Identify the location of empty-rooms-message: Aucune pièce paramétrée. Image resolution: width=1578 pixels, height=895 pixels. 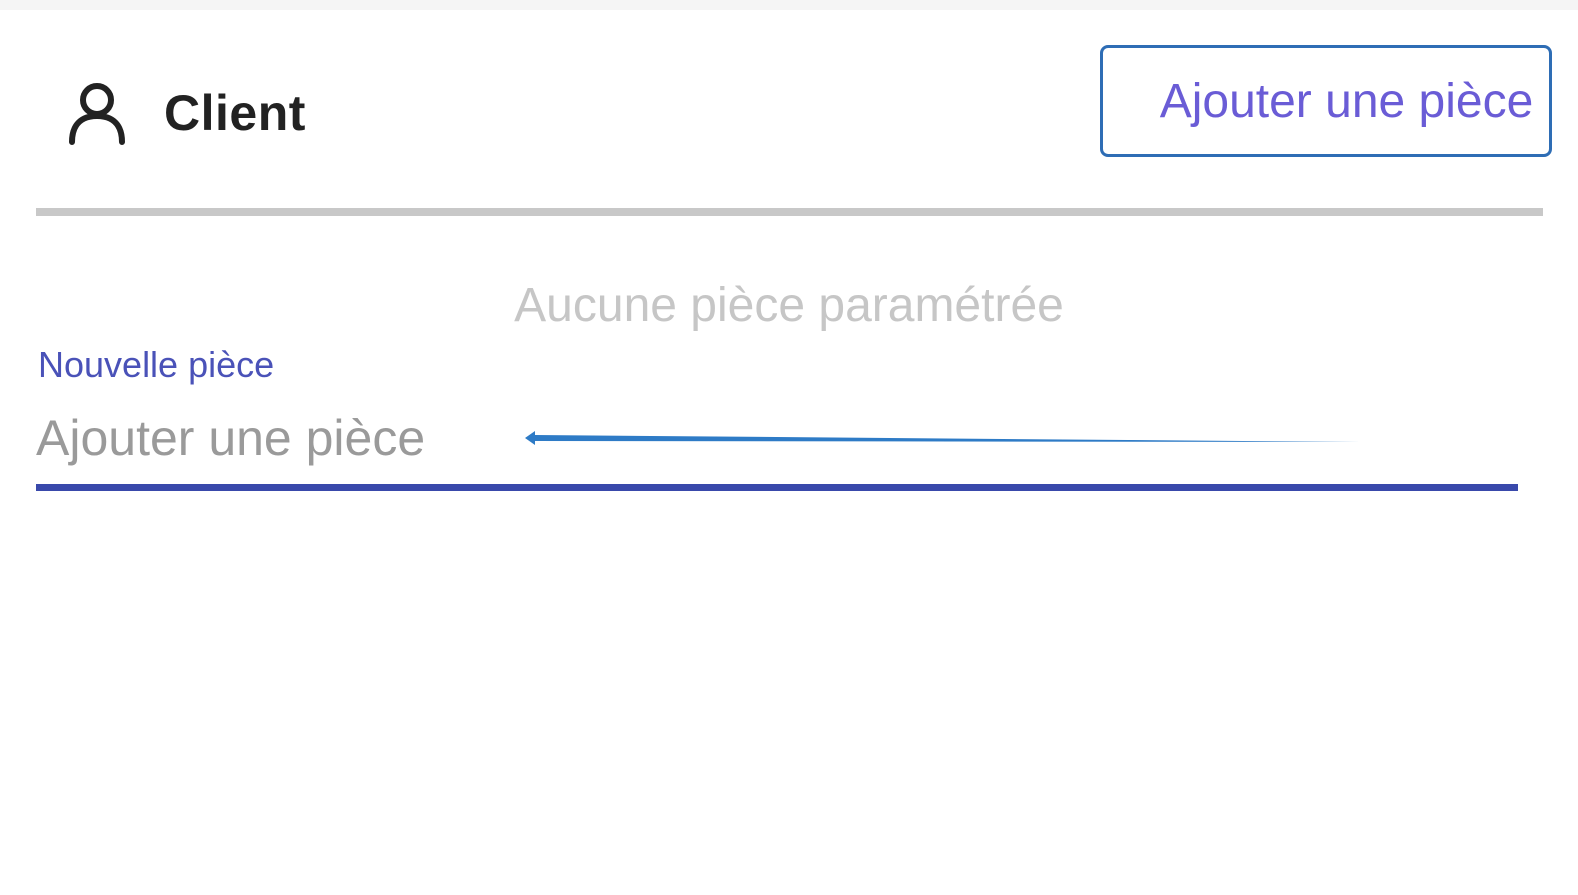
(789, 305).